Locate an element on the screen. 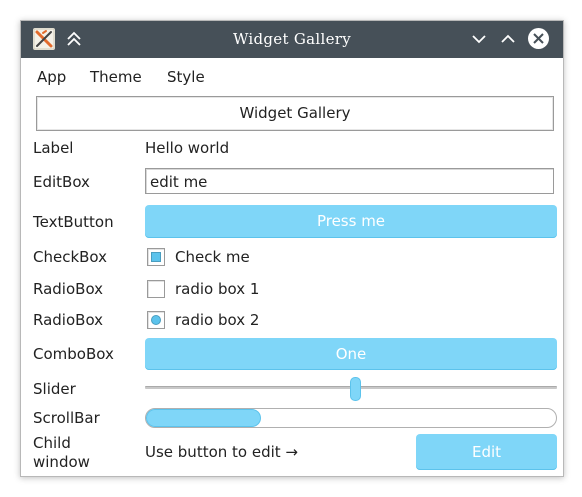 The width and height of the screenshot is (582, 497). gallery-banner: Widget Gallery is located at coordinates (295, 113).